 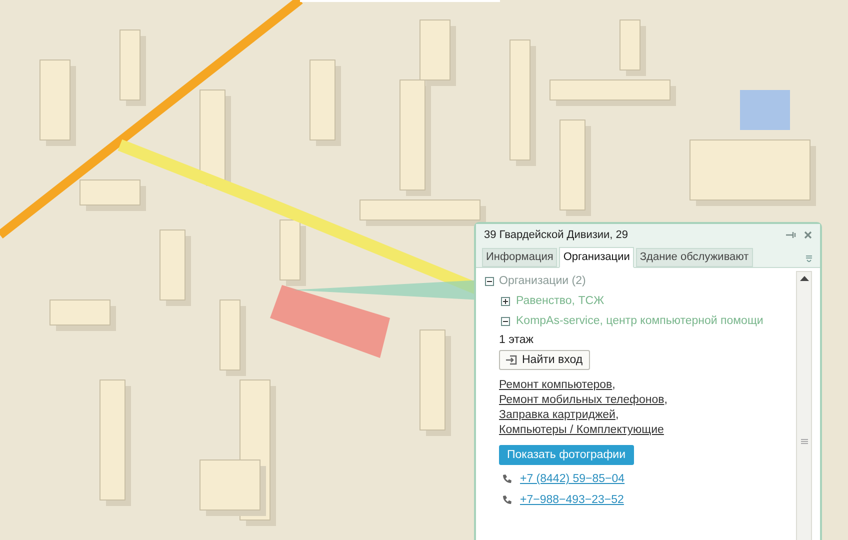 I want to click on tab: Организации, so click(x=596, y=257).